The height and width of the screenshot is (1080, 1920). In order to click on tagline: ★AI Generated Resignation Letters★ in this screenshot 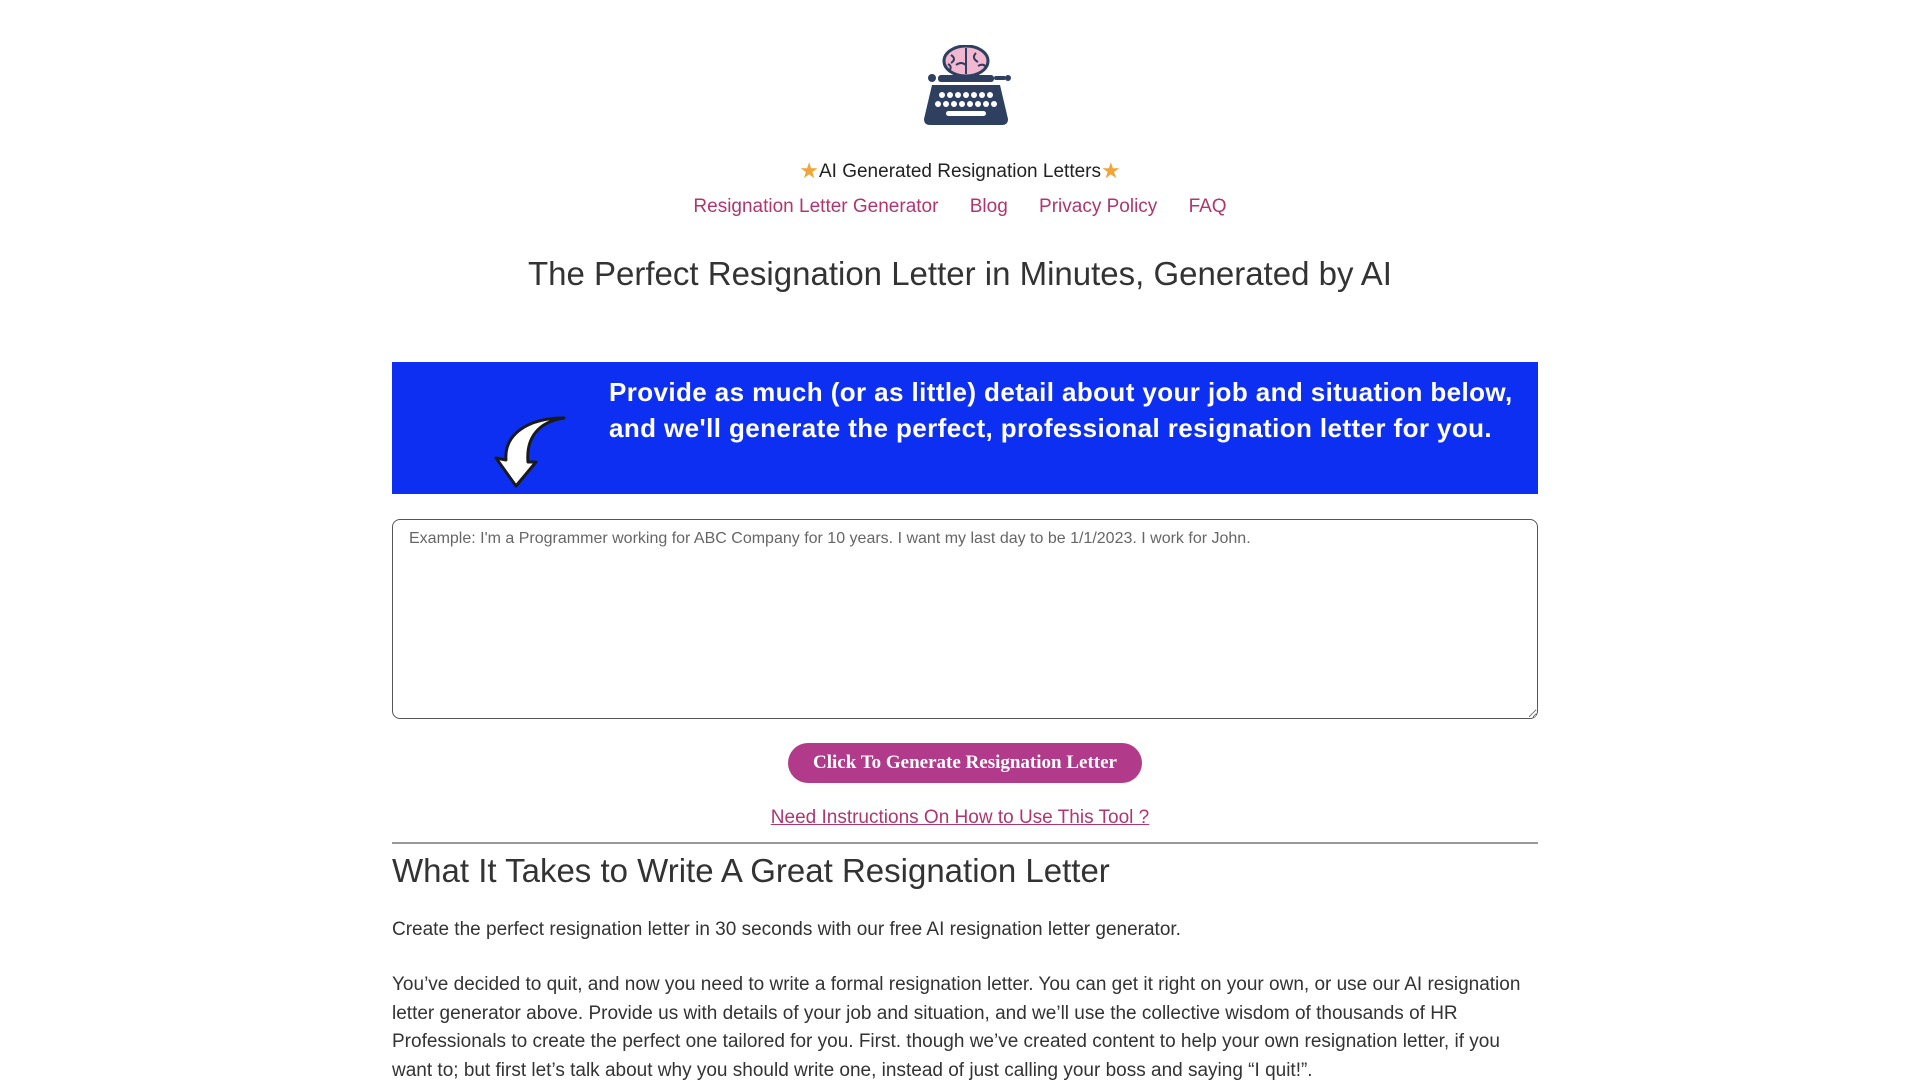, I will do `click(960, 171)`.